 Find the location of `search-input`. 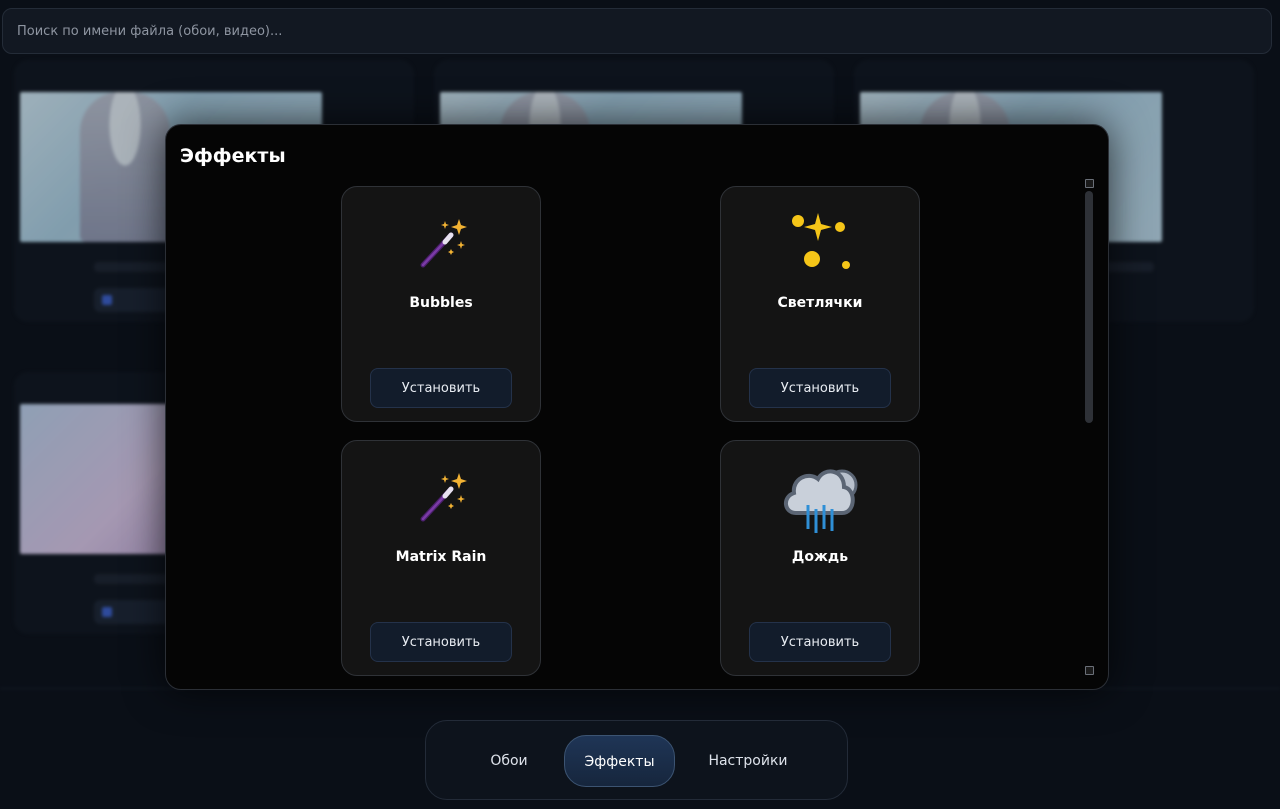

search-input is located at coordinates (637, 31).